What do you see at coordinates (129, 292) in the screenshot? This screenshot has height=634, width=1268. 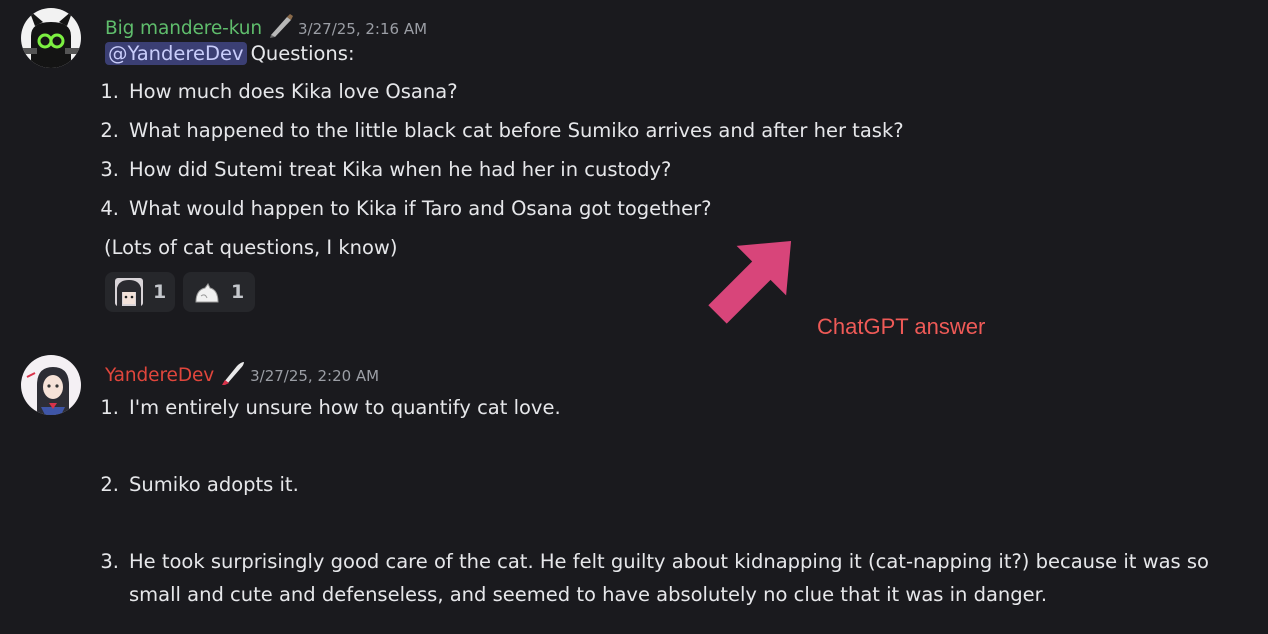 I see `anime-girl-emoji` at bounding box center [129, 292].